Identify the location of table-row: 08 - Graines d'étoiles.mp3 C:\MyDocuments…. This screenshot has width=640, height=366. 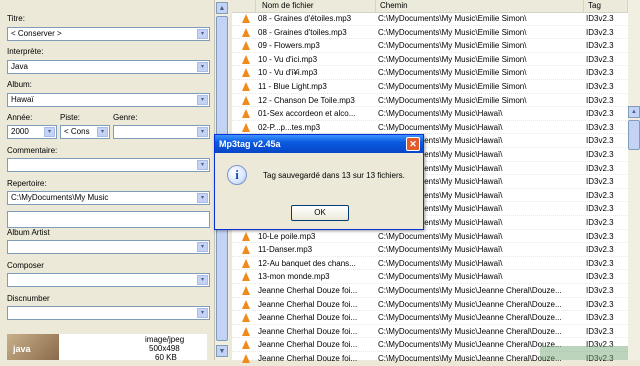
(430, 19).